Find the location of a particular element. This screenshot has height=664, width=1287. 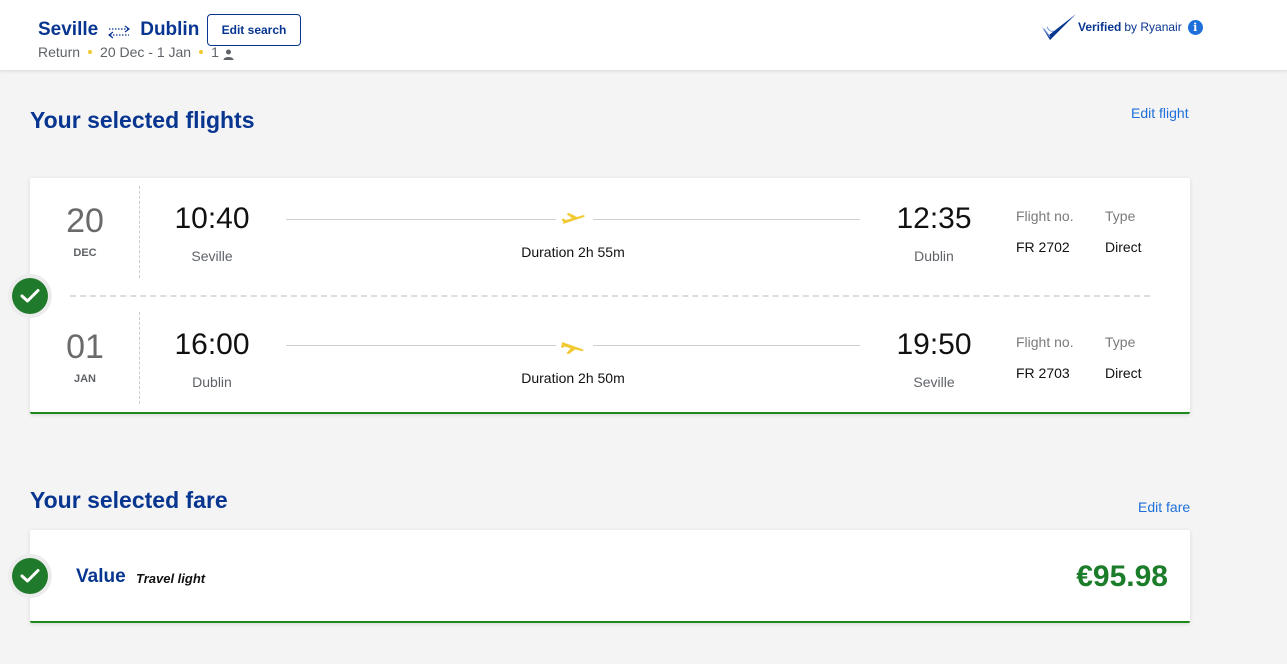

fare-name: Value is located at coordinates (101, 576).